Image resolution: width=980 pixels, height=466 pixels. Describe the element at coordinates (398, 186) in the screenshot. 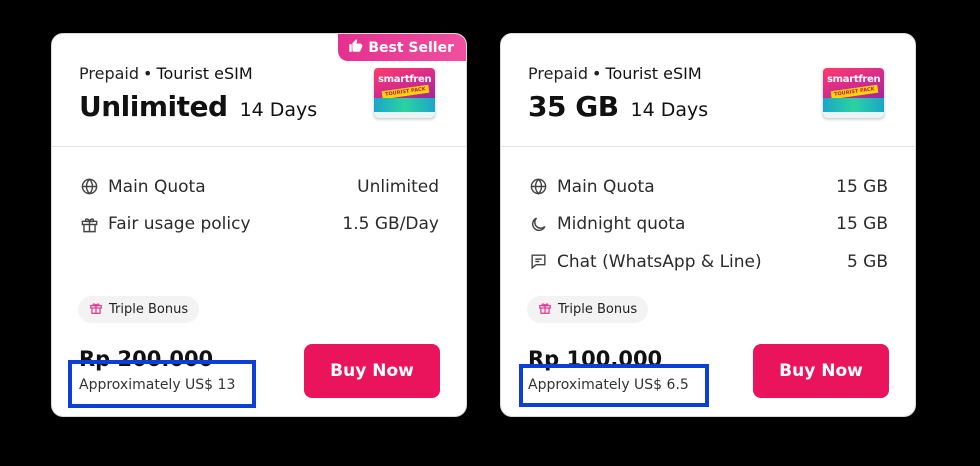

I see `feature-value: Unlimited` at that location.